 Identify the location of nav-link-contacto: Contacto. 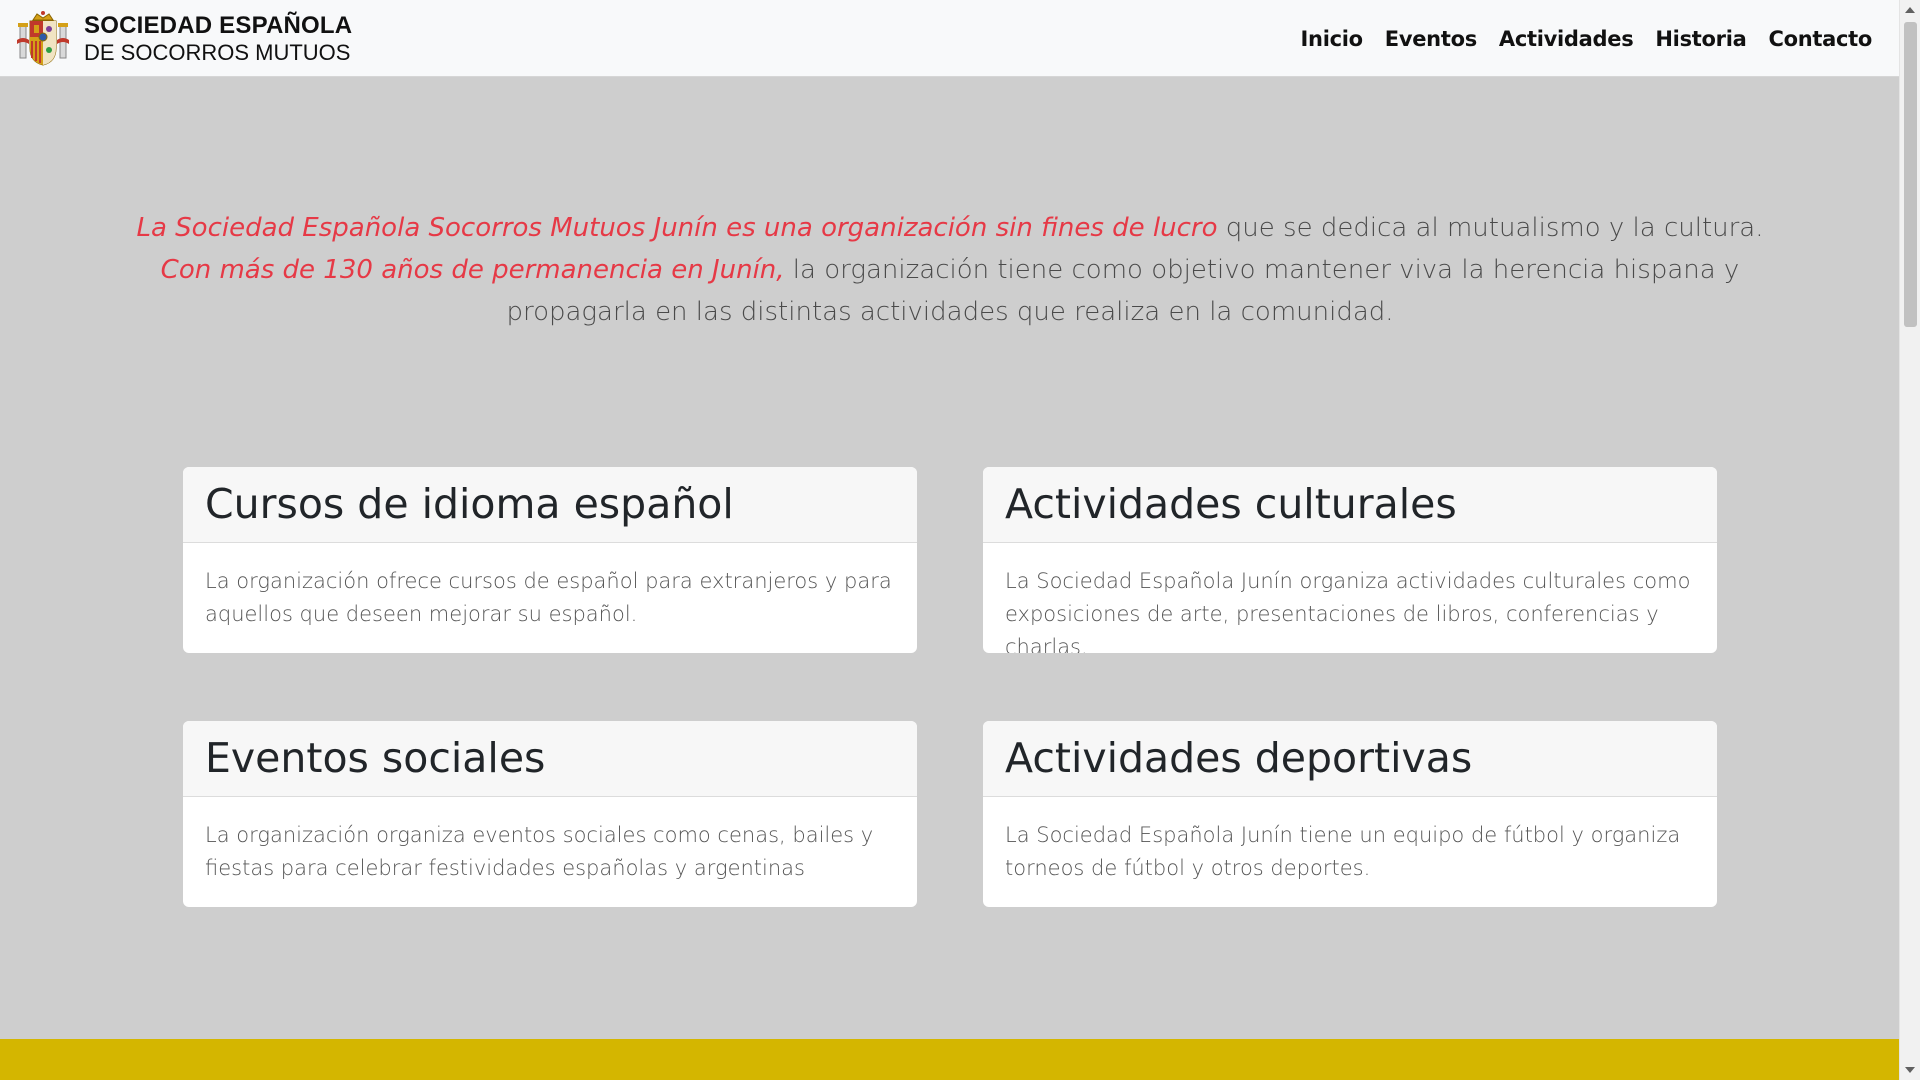
(1820, 39).